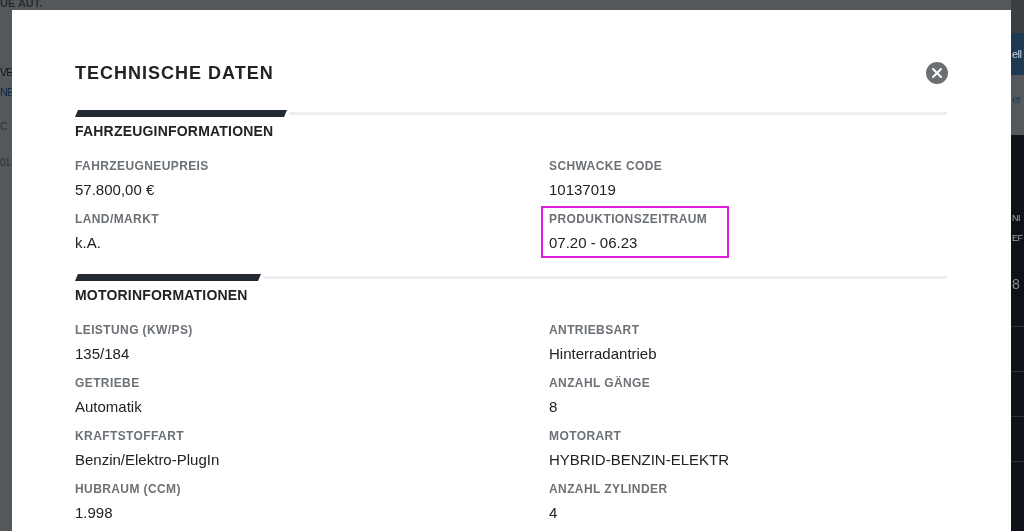 This screenshot has height=531, width=1024. Describe the element at coordinates (94, 512) in the screenshot. I see `field-value: 1.998` at that location.